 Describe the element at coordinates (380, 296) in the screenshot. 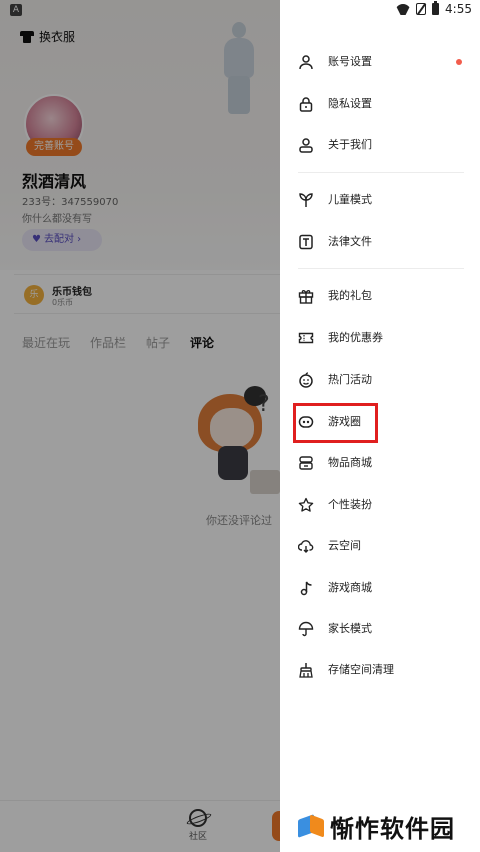

I see `menu-my-gifts: 我的礼包` at that location.